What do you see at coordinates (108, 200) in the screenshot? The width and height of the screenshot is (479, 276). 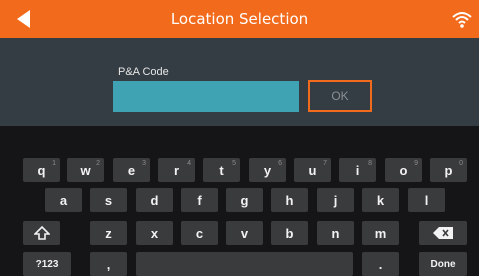 I see `key-s: s` at bounding box center [108, 200].